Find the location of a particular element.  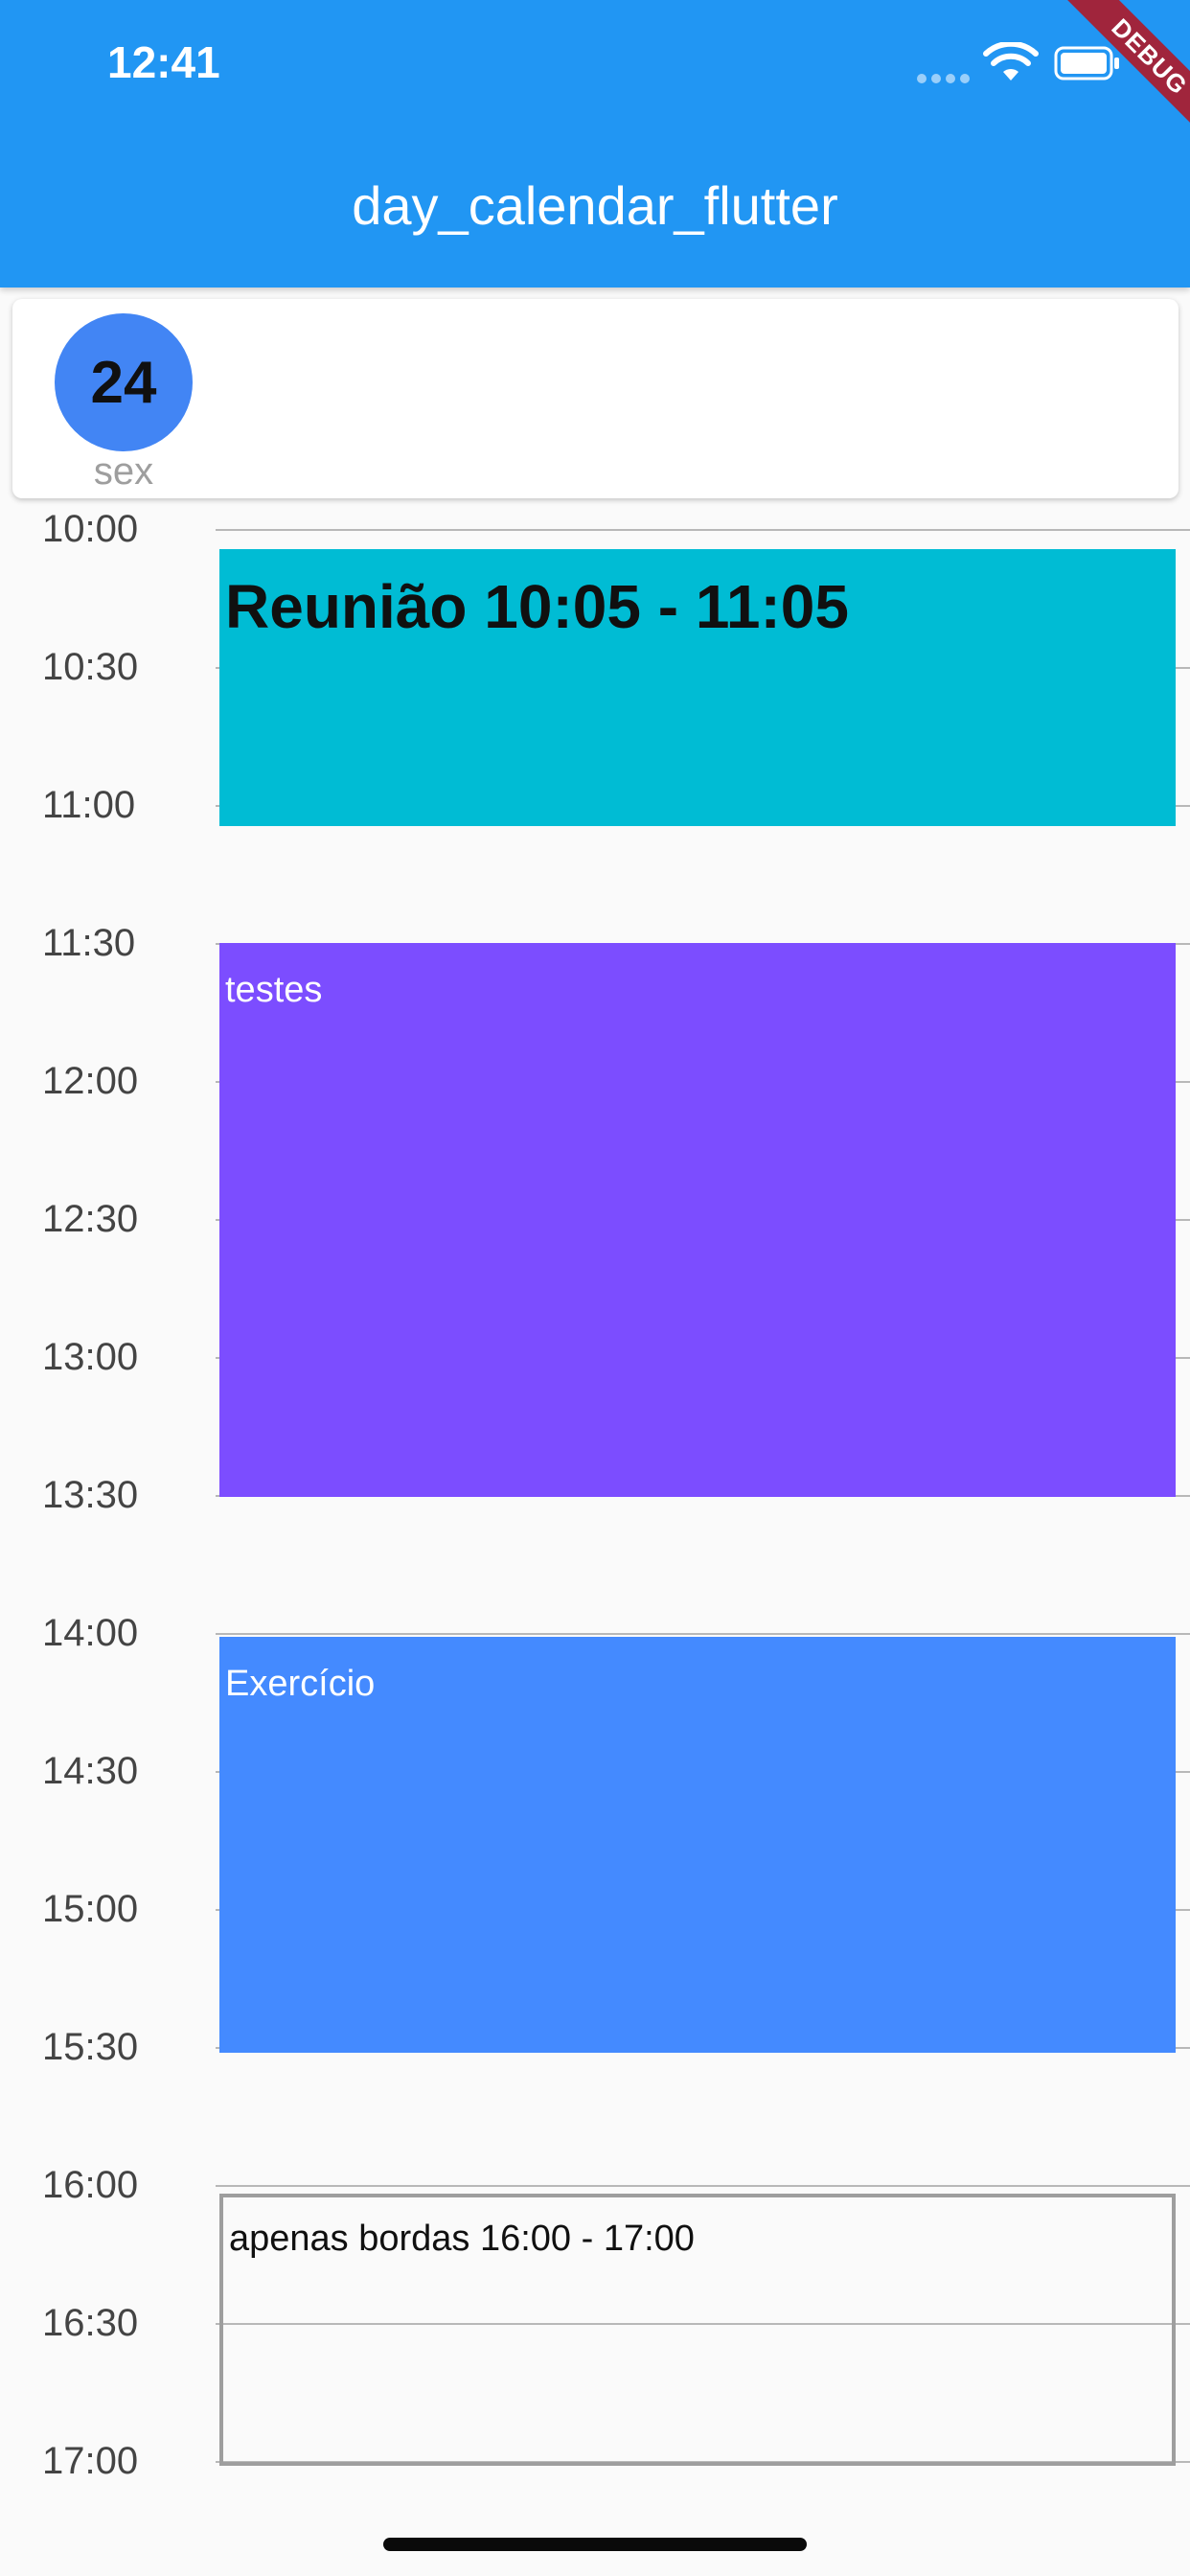

hour-label: 12:00 is located at coordinates (91, 1081).